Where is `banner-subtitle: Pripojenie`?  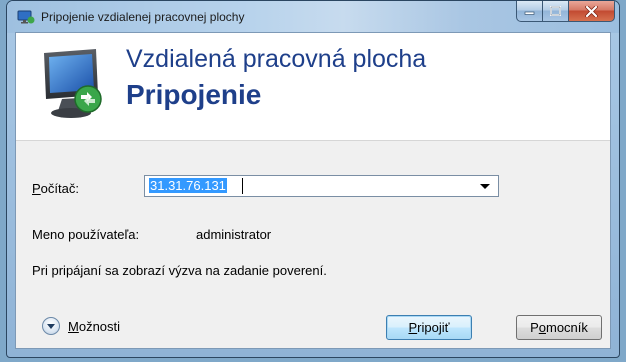
banner-subtitle: Pripojenie is located at coordinates (194, 94).